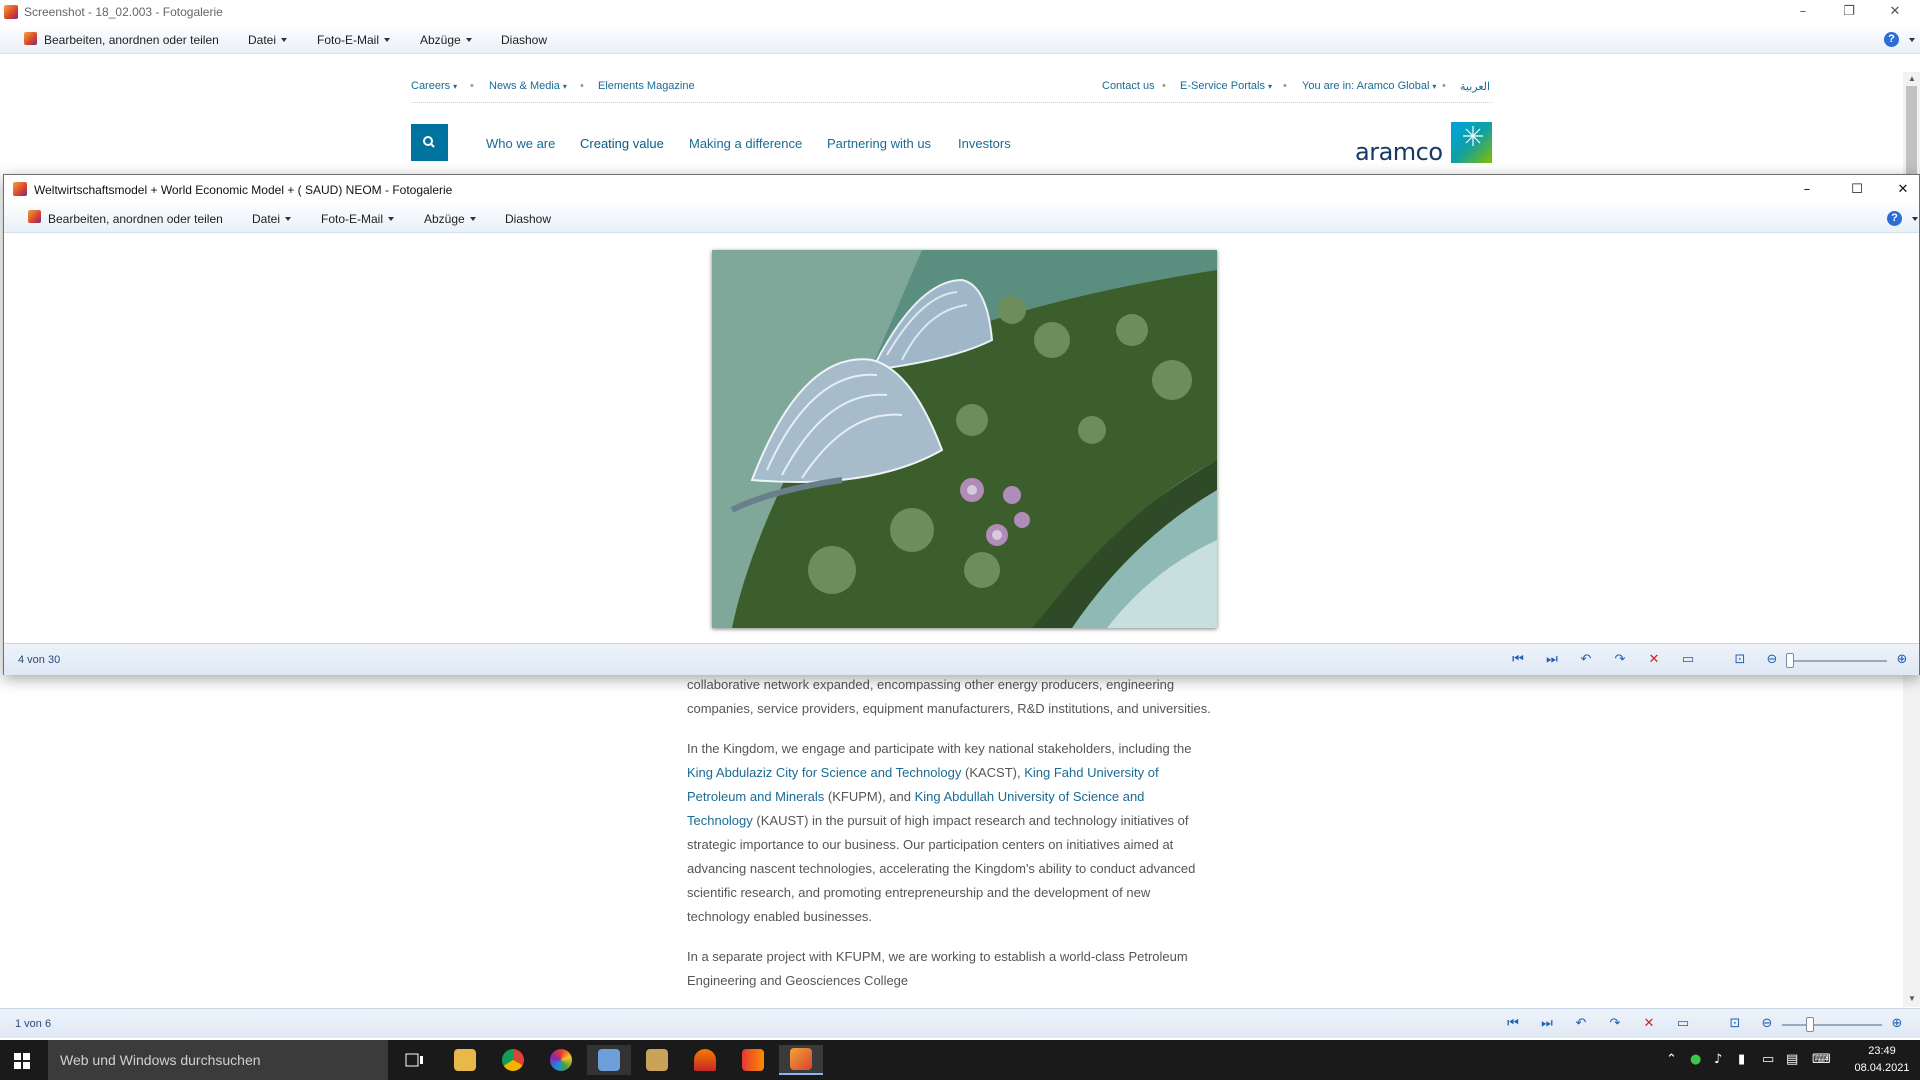  I want to click on gardens-by-the-bay-image, so click(964, 439).